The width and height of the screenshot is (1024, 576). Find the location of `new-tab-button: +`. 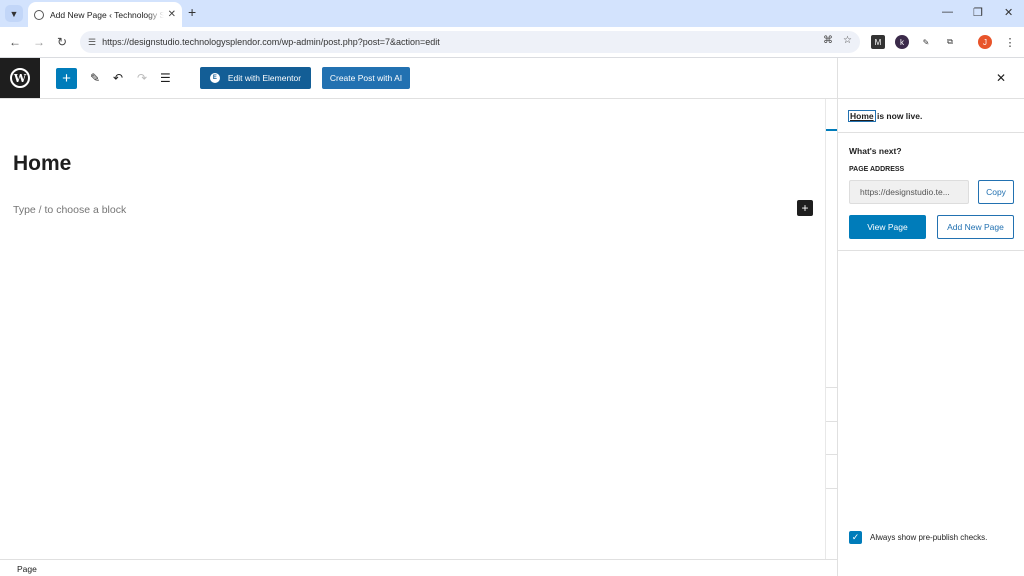

new-tab-button: + is located at coordinates (192, 12).